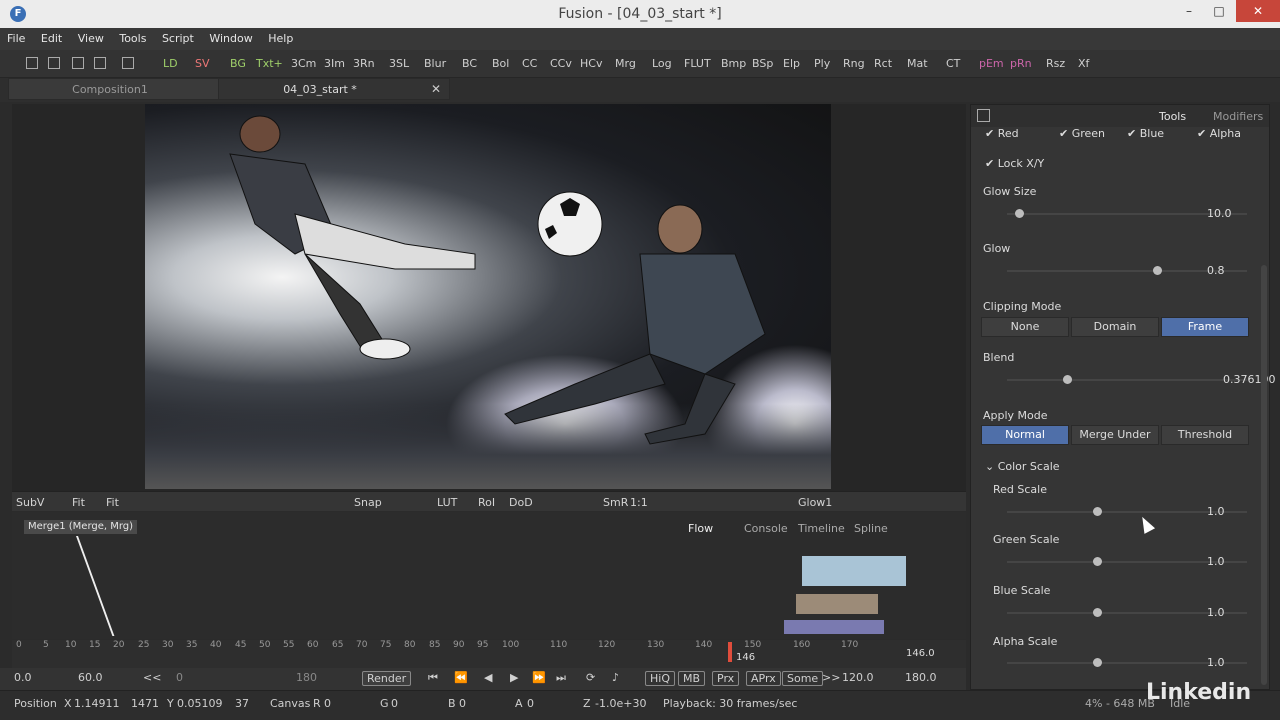 The image size is (1280, 720). Describe the element at coordinates (514, 677) in the screenshot. I see `play-icon: ▶` at that location.